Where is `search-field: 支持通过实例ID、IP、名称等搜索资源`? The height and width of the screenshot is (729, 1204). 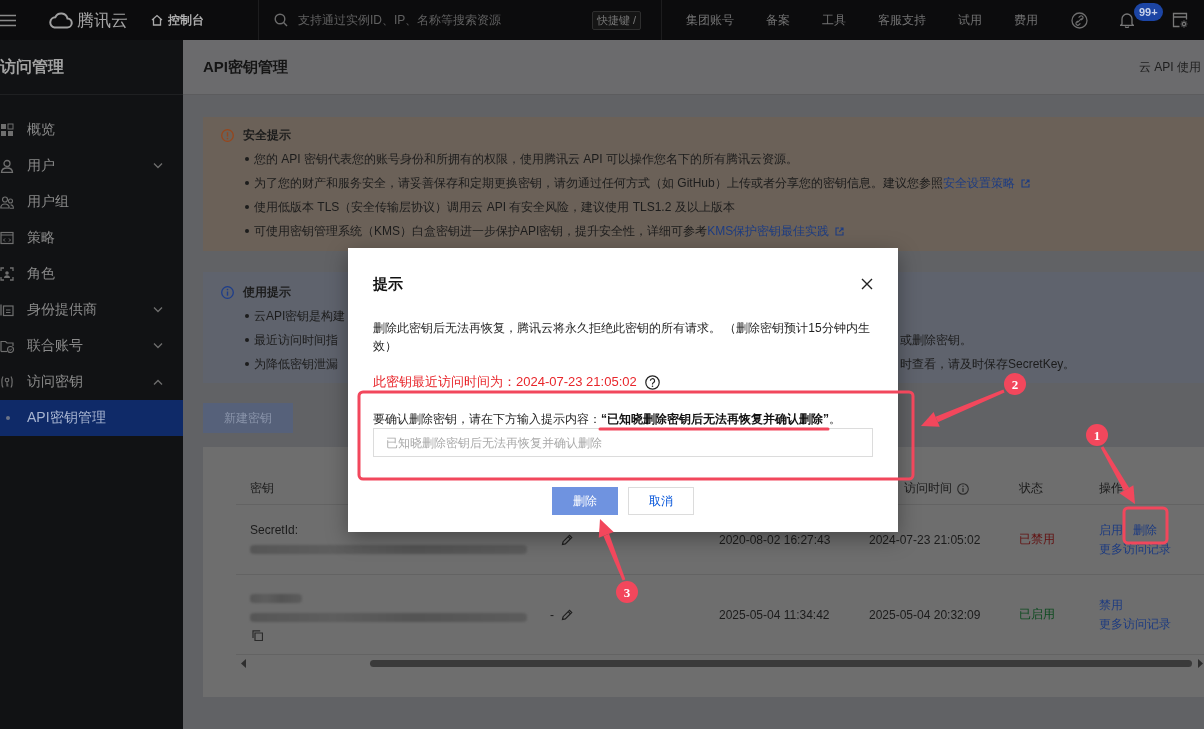 search-field: 支持通过实例ID、IP、名称等搜索资源 is located at coordinates (445, 20).